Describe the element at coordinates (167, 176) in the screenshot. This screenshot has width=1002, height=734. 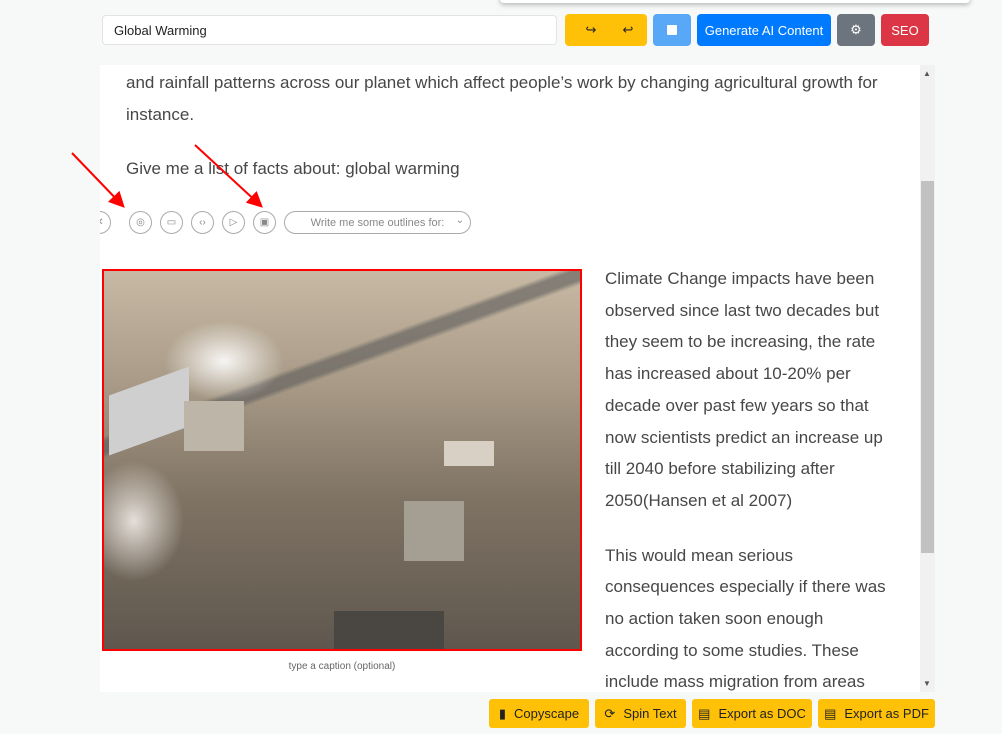
I see `annotation-arrows` at that location.